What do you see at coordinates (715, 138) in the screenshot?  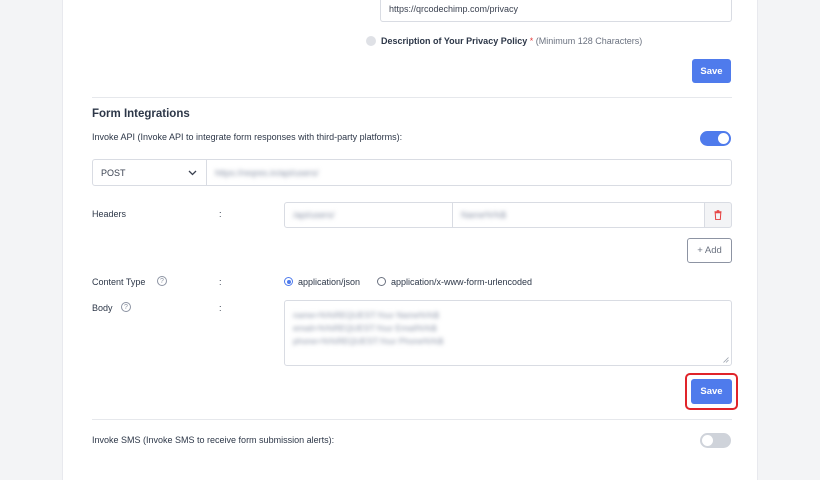 I see `invoke-api-toggle` at bounding box center [715, 138].